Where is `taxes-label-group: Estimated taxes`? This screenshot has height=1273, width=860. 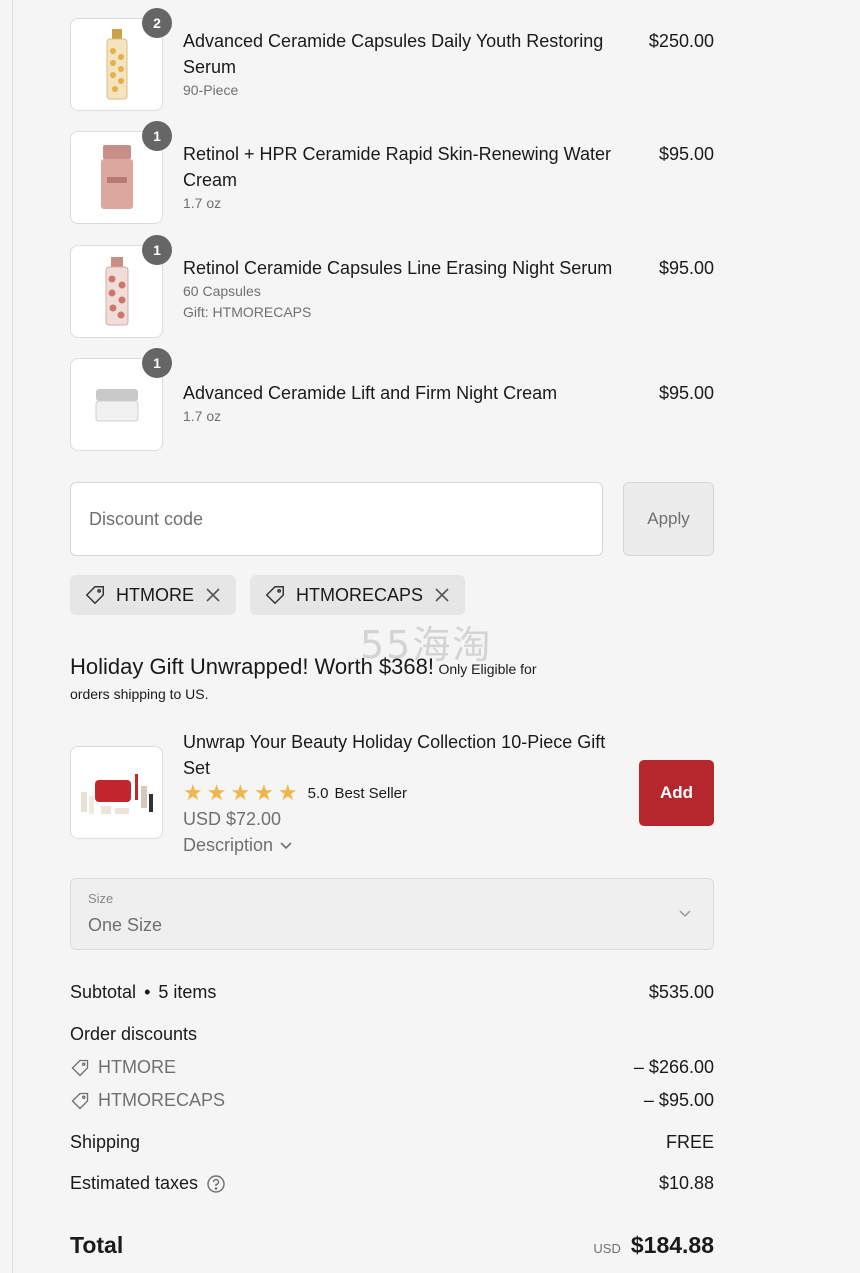
taxes-label-group: Estimated taxes is located at coordinates (148, 1183).